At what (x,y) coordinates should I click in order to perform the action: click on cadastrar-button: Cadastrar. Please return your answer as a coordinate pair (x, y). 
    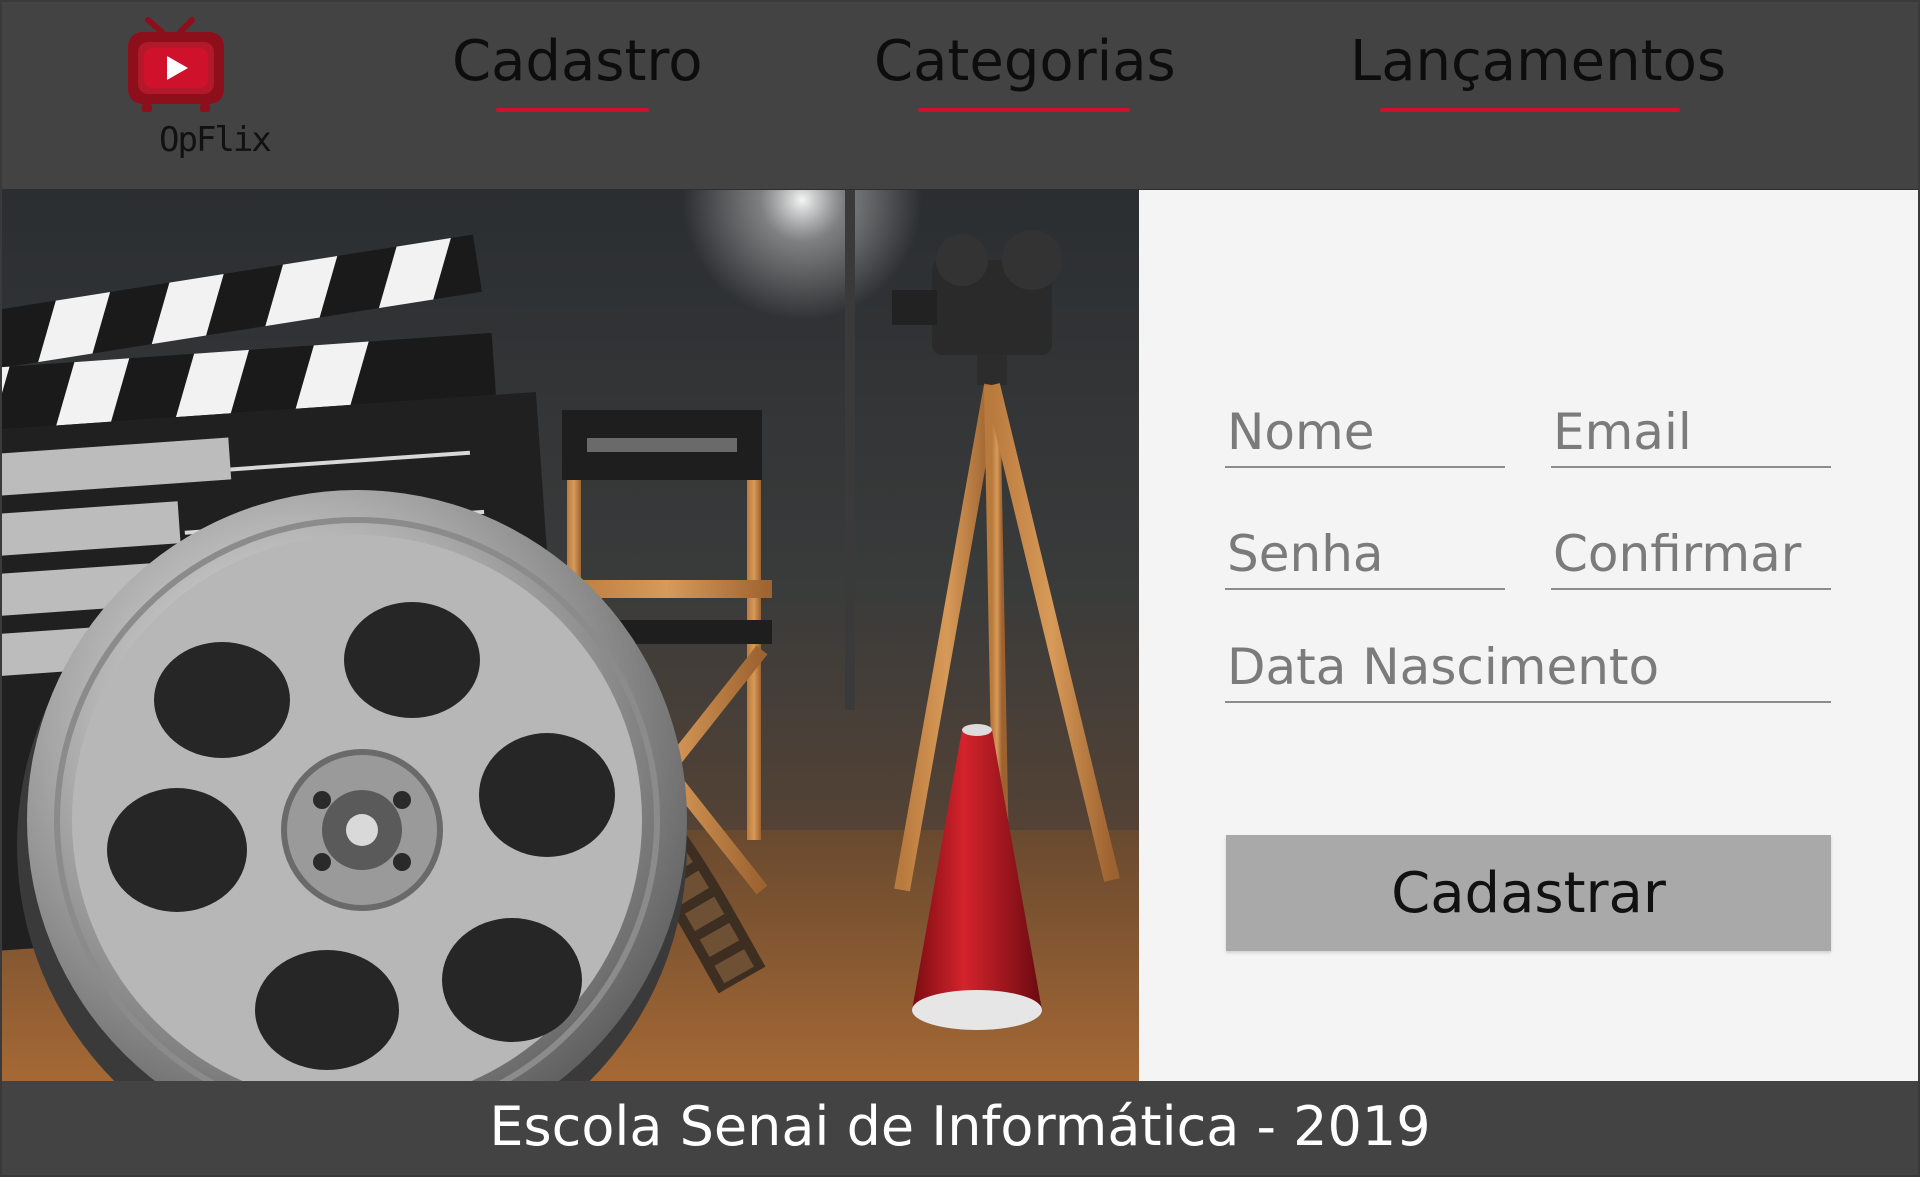
    Looking at the image, I should click on (1528, 893).